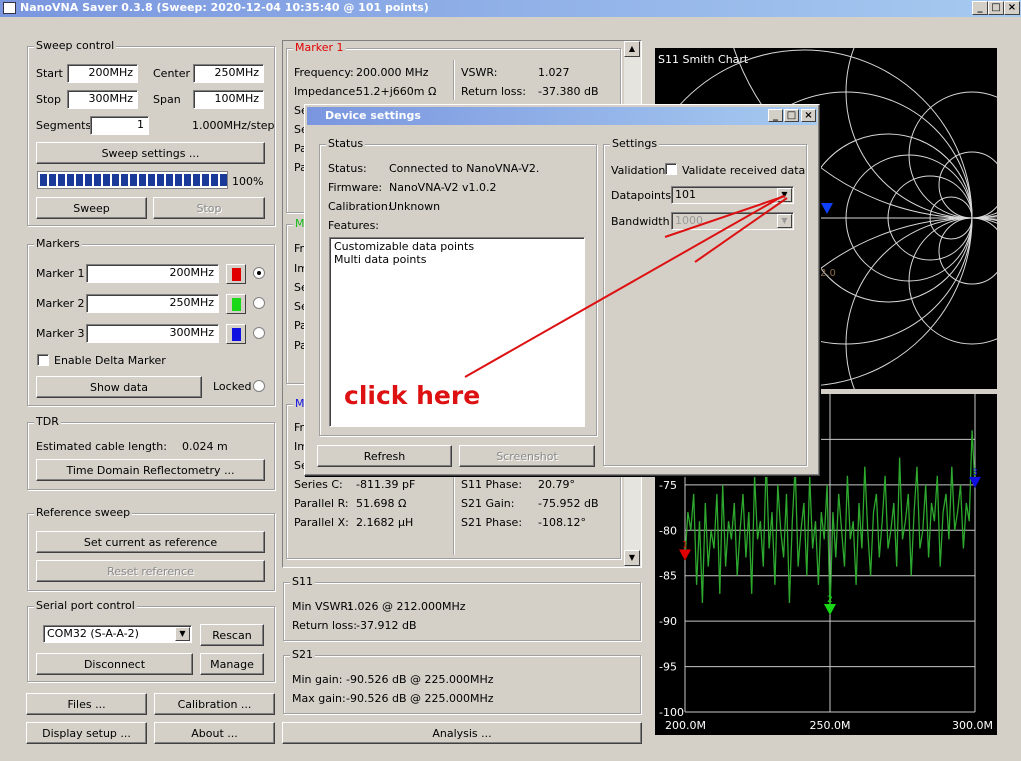  Describe the element at coordinates (324, 625) in the screenshot. I see `s11-return-loss-label: Return loss:` at that location.